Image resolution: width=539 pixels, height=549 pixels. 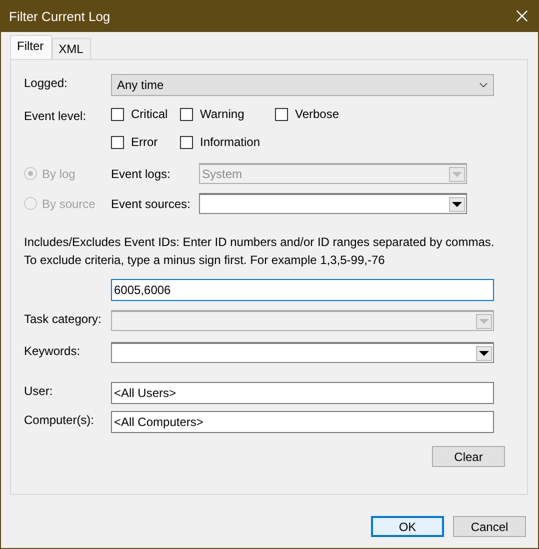 I want to click on keywords-dropdown, so click(x=302, y=352).